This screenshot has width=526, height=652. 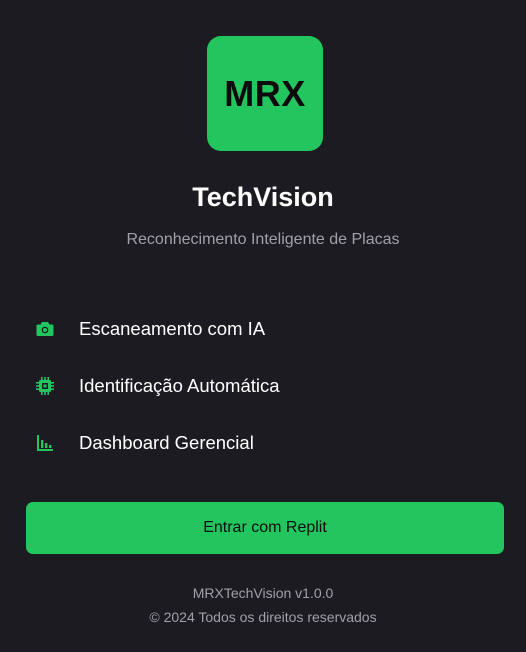 I want to click on feature-item-scanning: Escaneamento com IA, so click(x=264, y=329).